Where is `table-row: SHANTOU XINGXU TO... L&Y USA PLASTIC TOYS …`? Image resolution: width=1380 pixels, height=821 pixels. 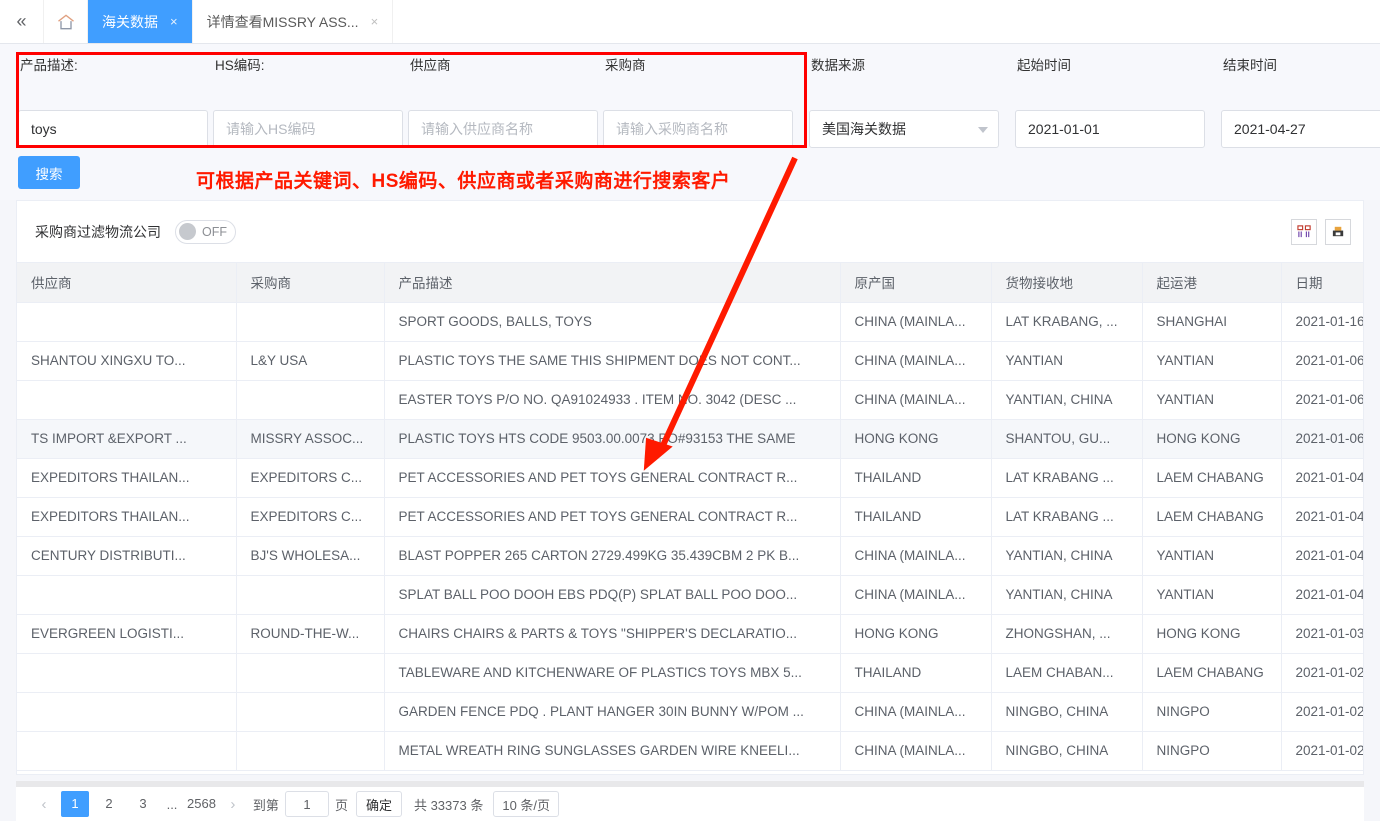 table-row: SHANTOU XINGXU TO... L&Y USA PLASTIC TOYS … is located at coordinates (690, 361).